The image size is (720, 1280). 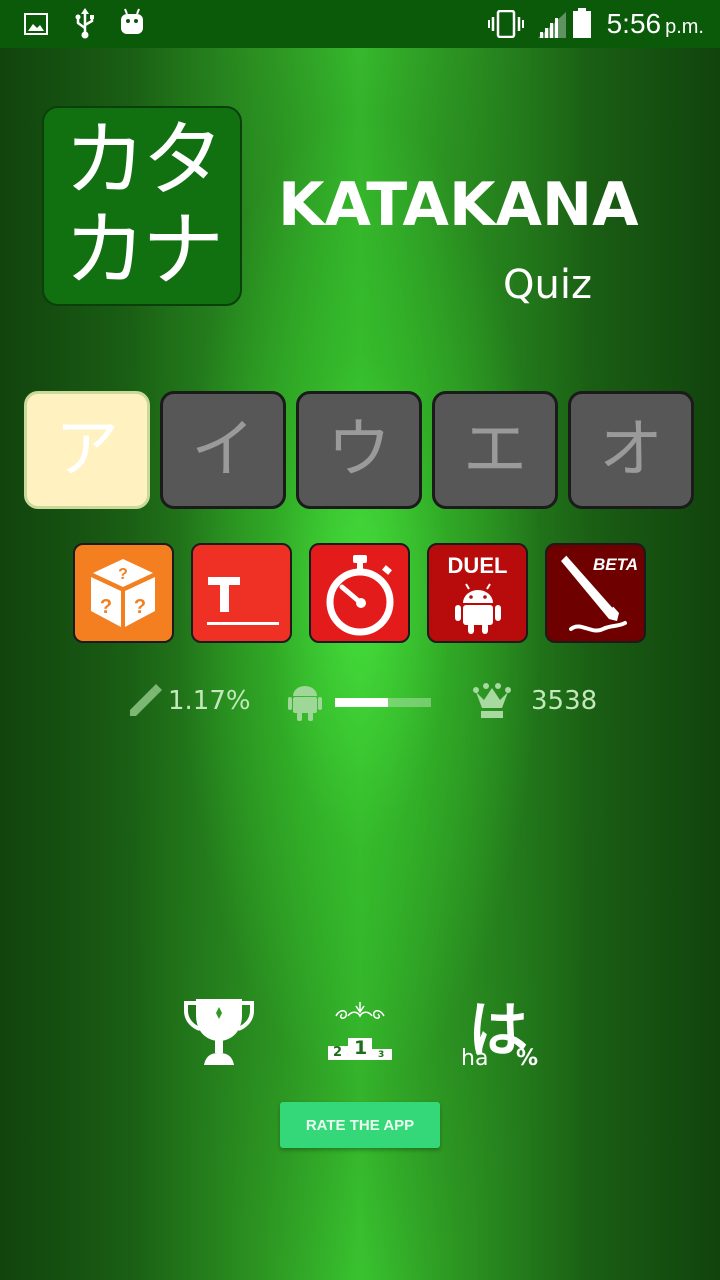 I want to click on stats-row: 1.17% 3538, so click(x=360, y=703).